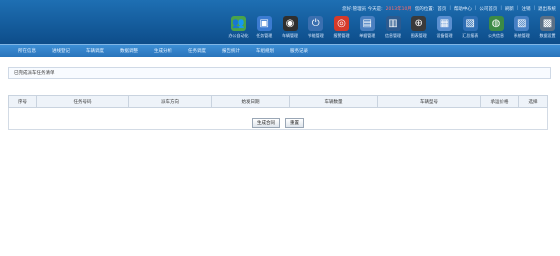 The height and width of the screenshot is (256, 560). I want to click on exit-link: 退出系统, so click(547, 10).